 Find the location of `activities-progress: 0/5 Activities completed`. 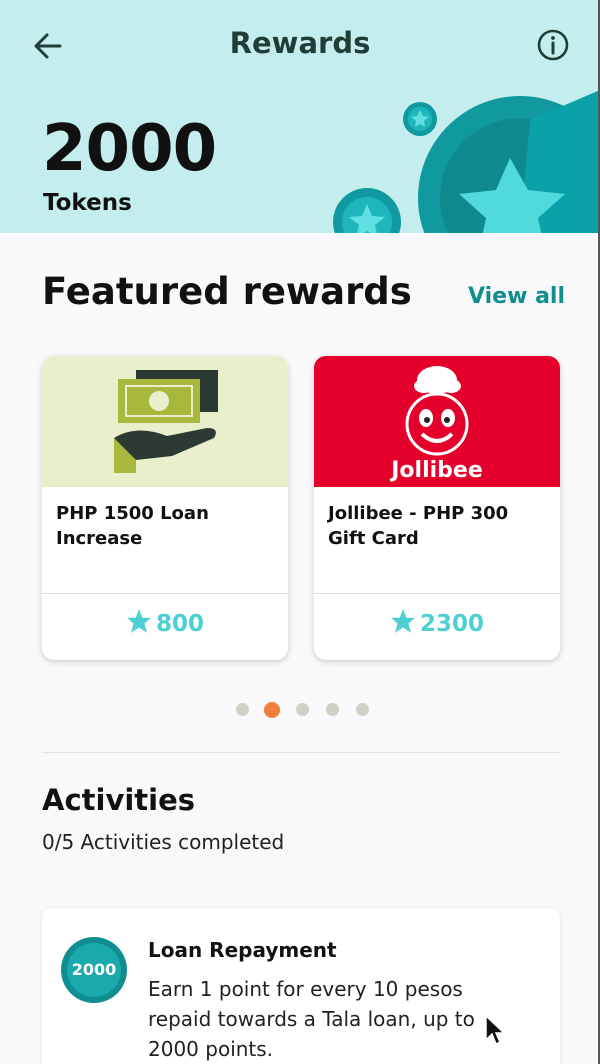

activities-progress: 0/5 Activities completed is located at coordinates (163, 842).